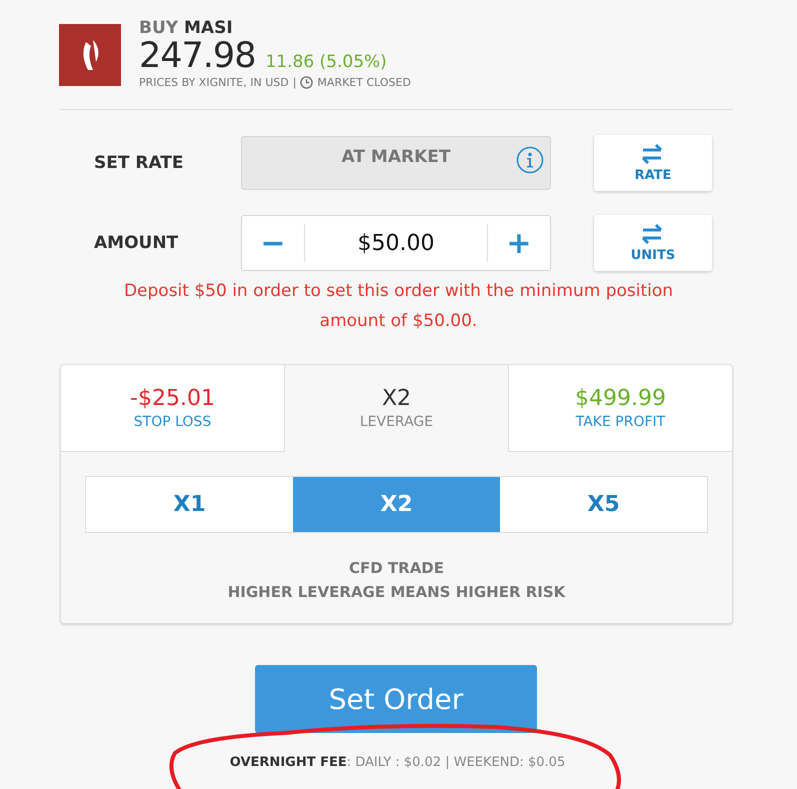 This screenshot has width=797, height=789. I want to click on symbol-label: MASI, so click(208, 28).